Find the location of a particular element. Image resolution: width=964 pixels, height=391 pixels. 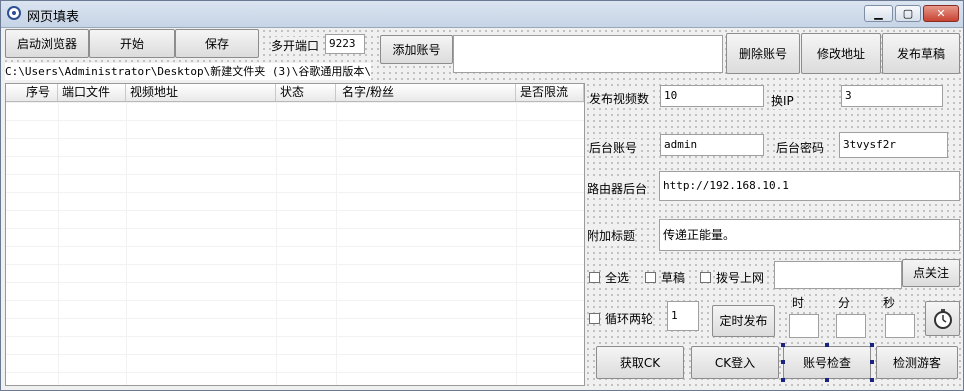

delete-account-button: 删除账号 is located at coordinates (763, 53).